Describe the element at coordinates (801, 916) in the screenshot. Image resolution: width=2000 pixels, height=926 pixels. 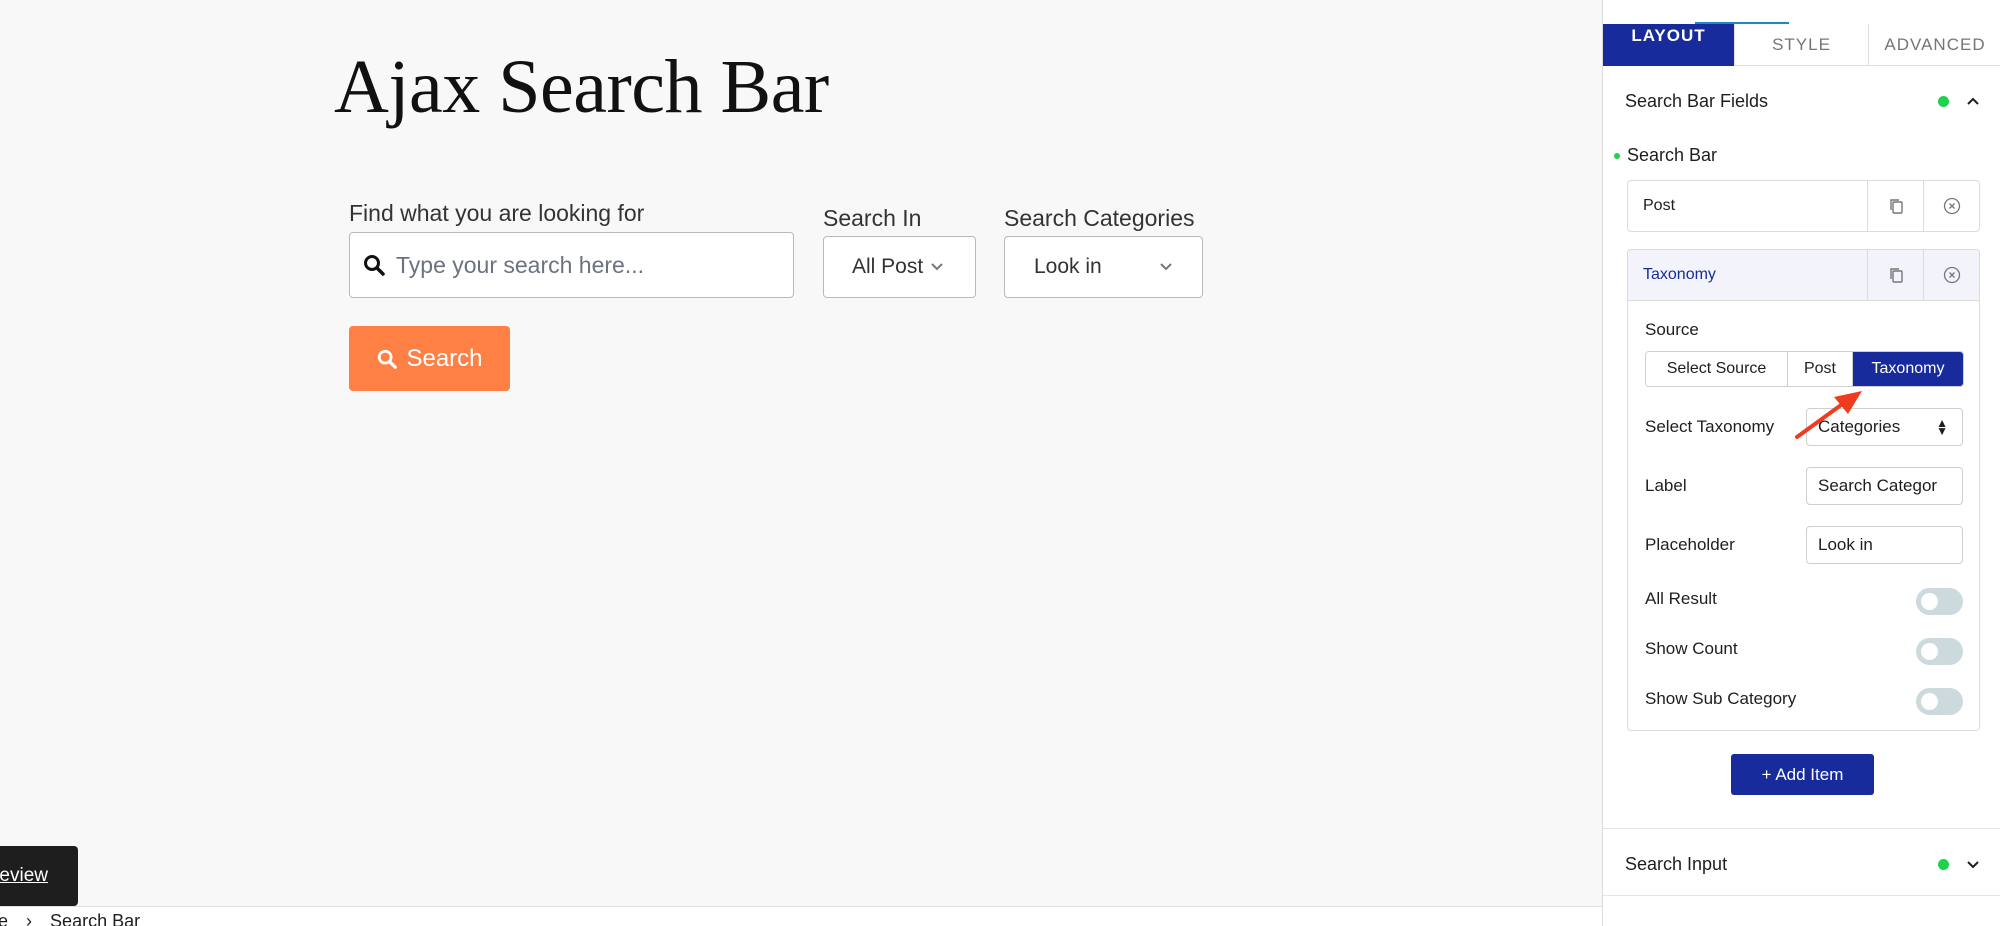
I see `breadcrumb: age › Search Bar` at that location.